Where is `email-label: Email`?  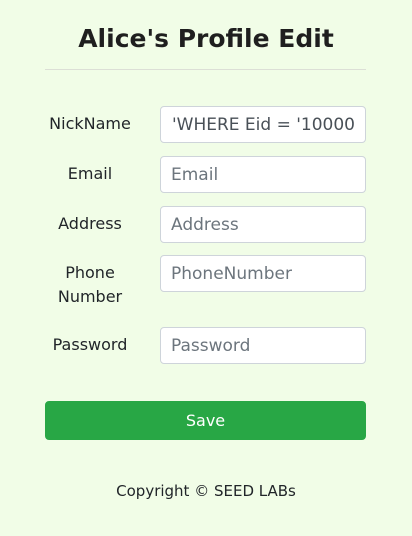 email-label: Email is located at coordinates (90, 173).